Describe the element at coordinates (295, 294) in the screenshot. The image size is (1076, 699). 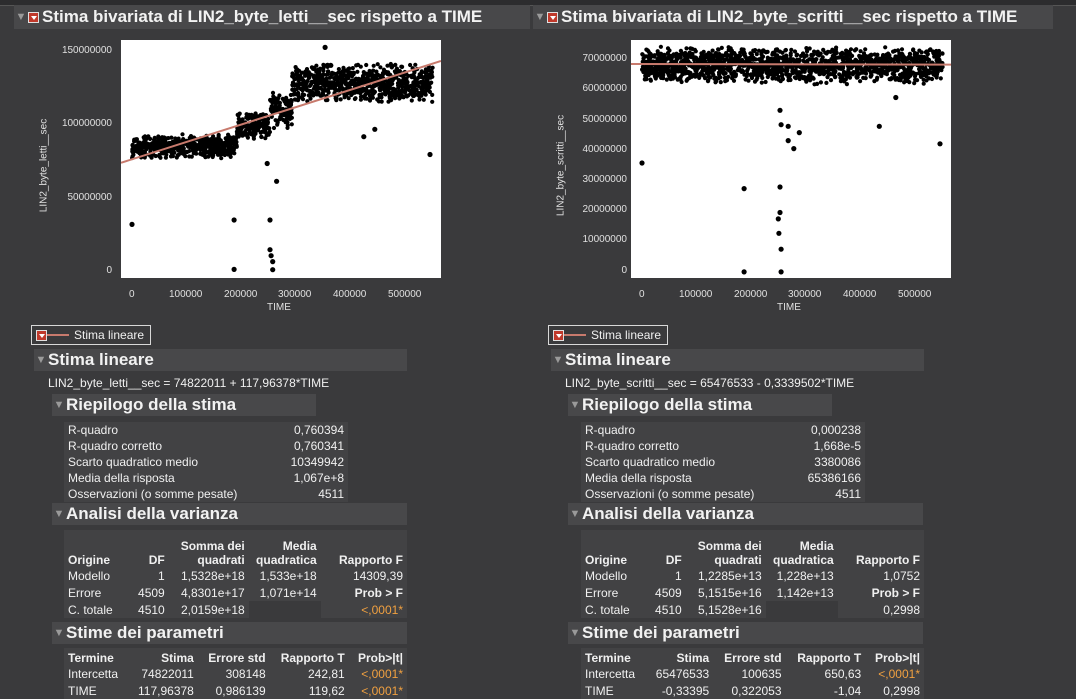
I see `x-tick-label: 300000` at that location.